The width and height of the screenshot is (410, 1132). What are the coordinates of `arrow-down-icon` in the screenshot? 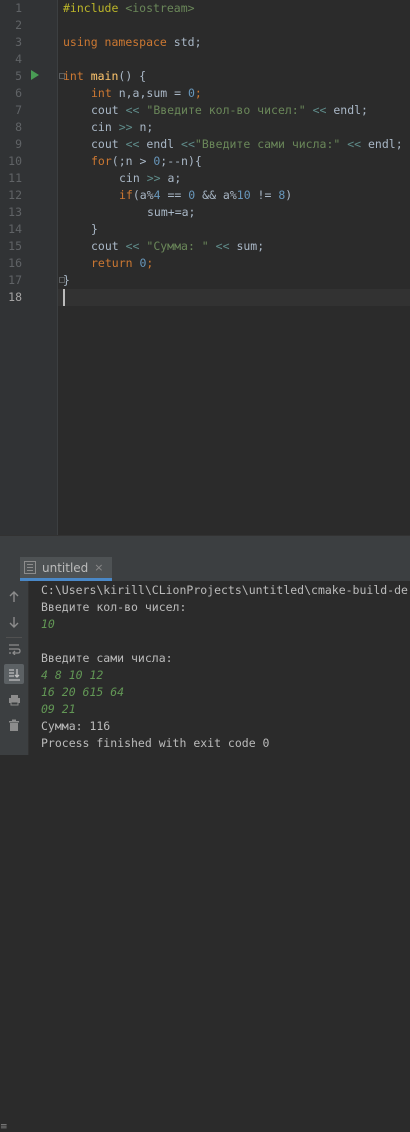 It's located at (14, 622).